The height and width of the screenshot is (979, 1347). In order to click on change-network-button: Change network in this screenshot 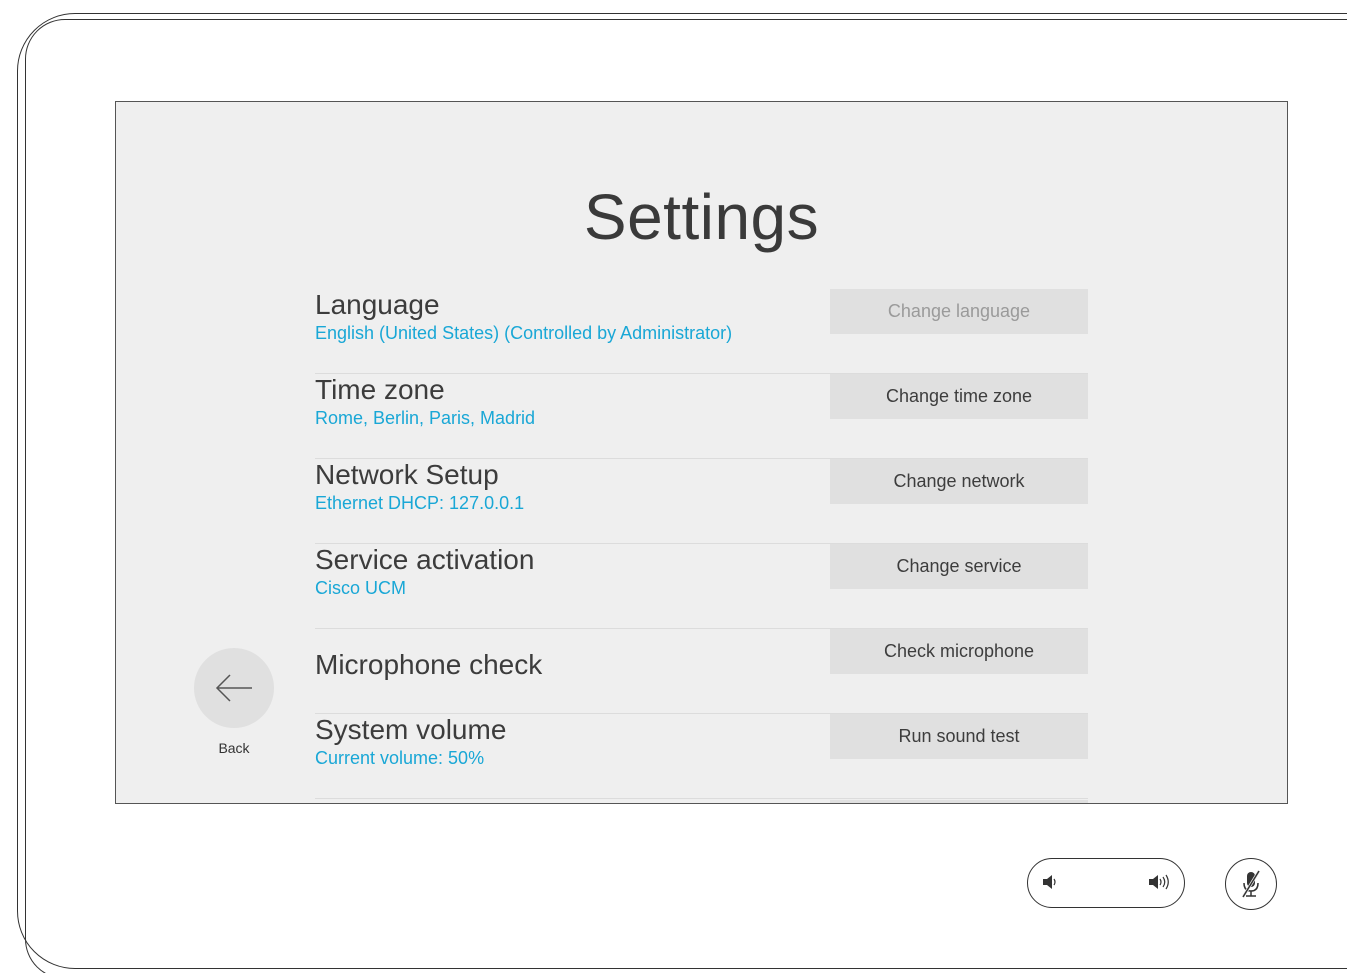, I will do `click(959, 481)`.